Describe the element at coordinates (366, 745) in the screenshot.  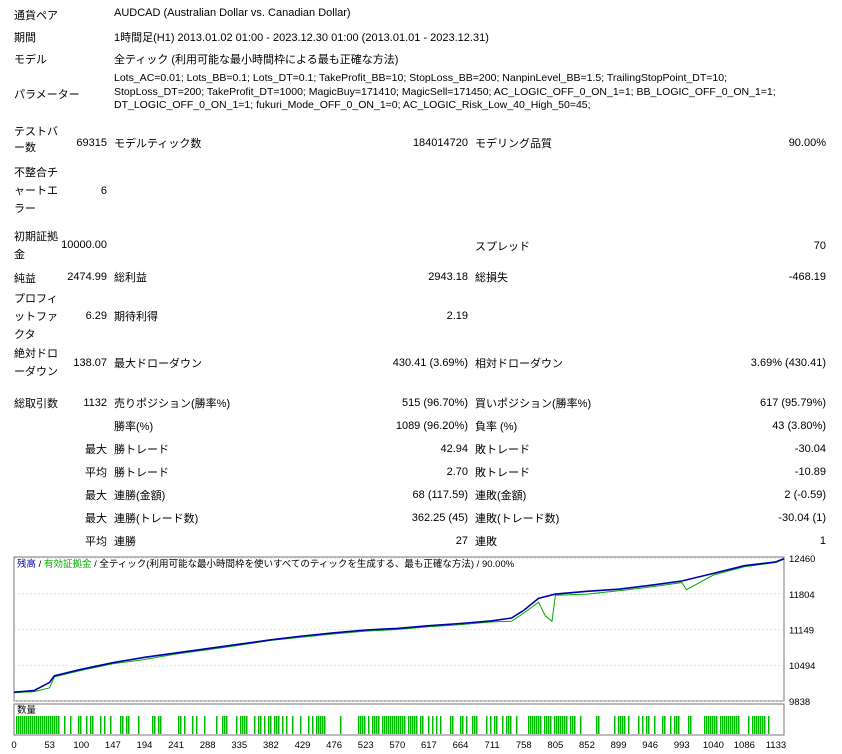
I see `x-tick-label: 523` at that location.